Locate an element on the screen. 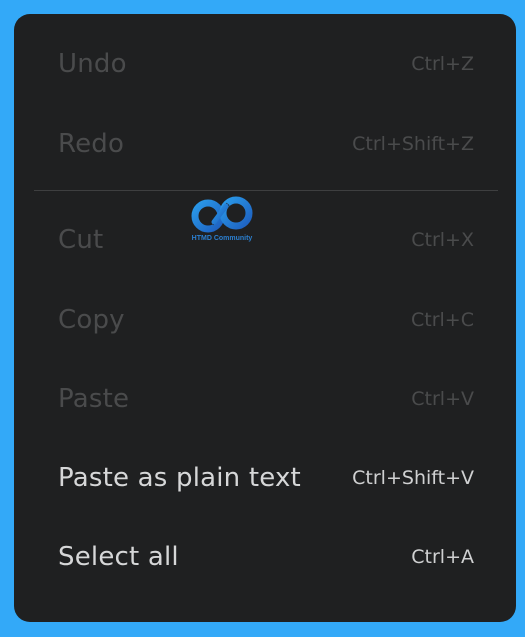 The image size is (525, 637). menu-item-label: Cut is located at coordinates (81, 240).